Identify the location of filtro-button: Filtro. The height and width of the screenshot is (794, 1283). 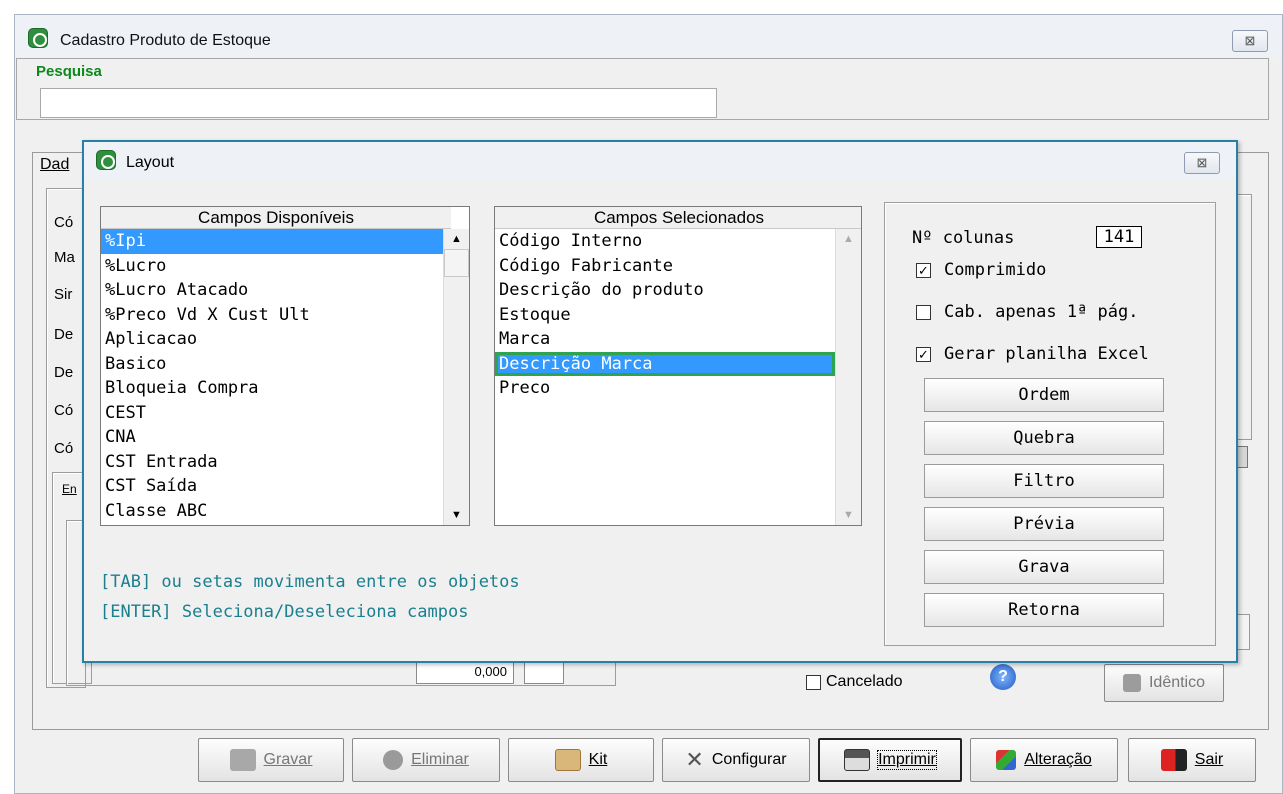
(1044, 481).